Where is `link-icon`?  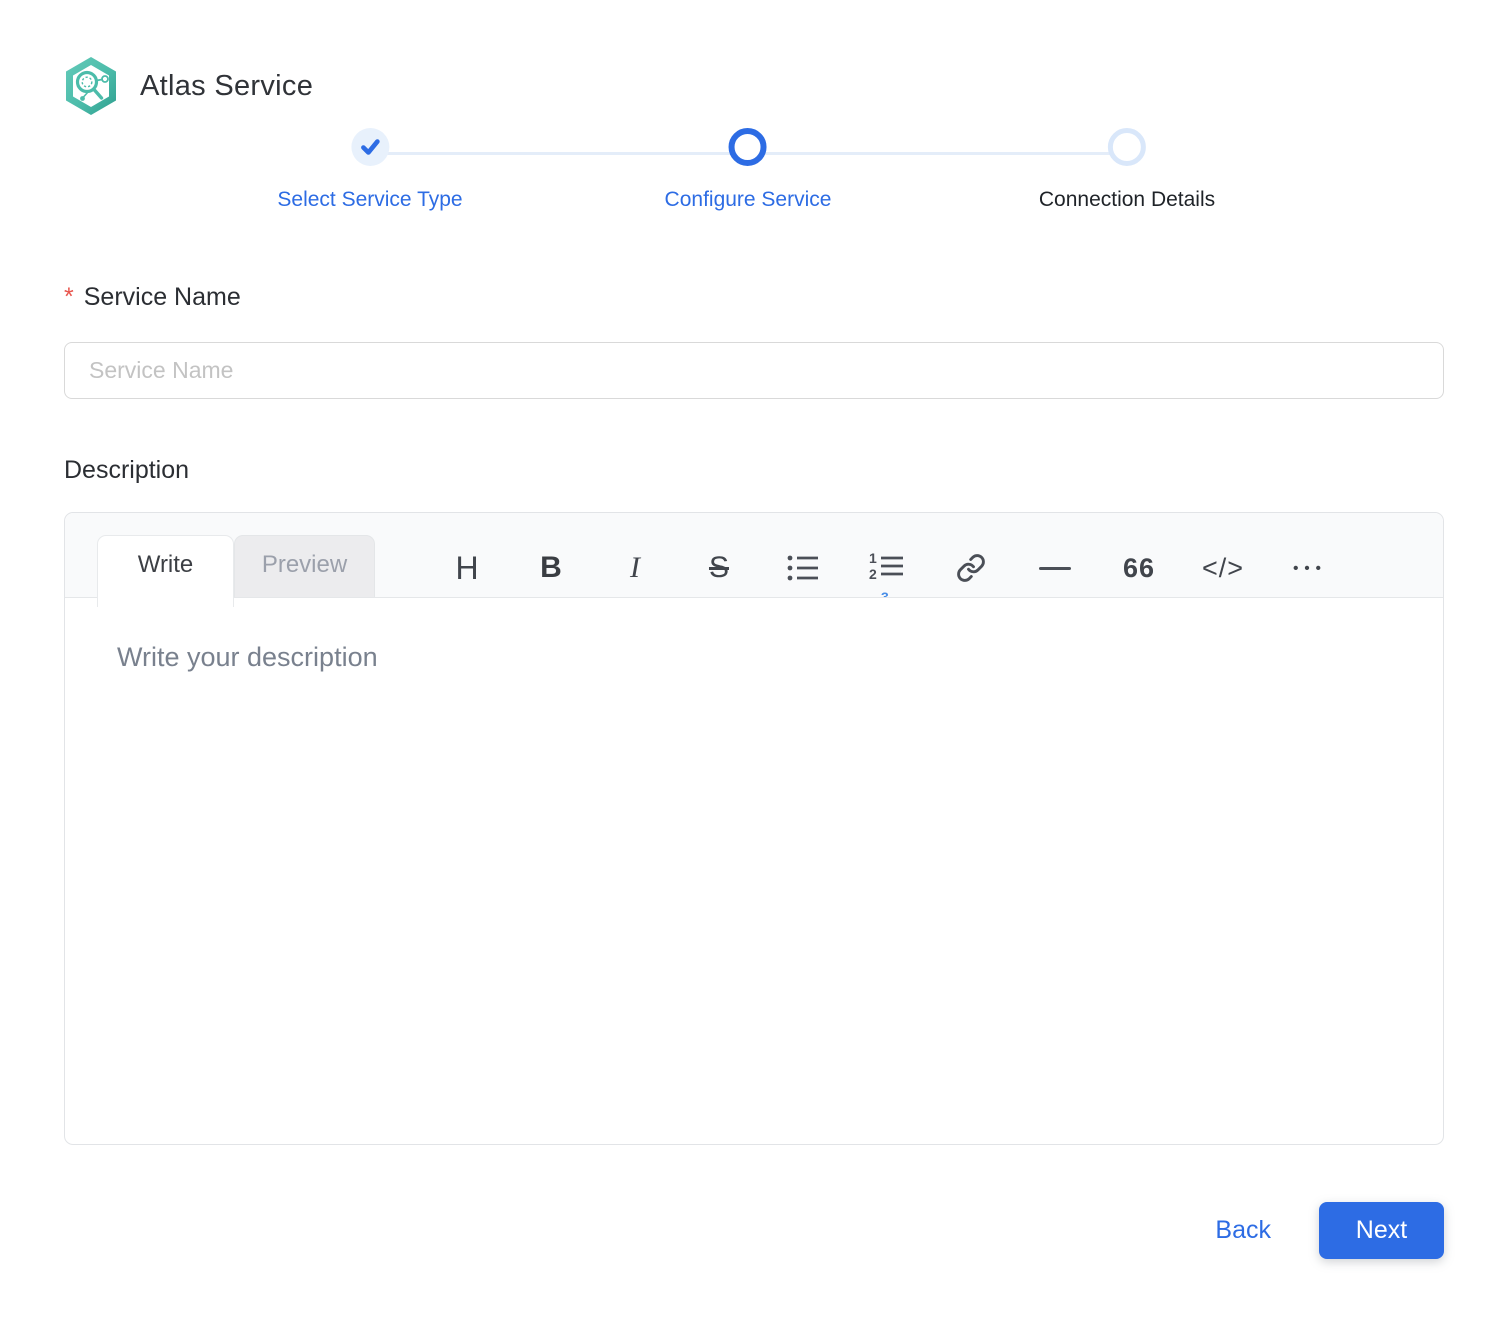 link-icon is located at coordinates (971, 568).